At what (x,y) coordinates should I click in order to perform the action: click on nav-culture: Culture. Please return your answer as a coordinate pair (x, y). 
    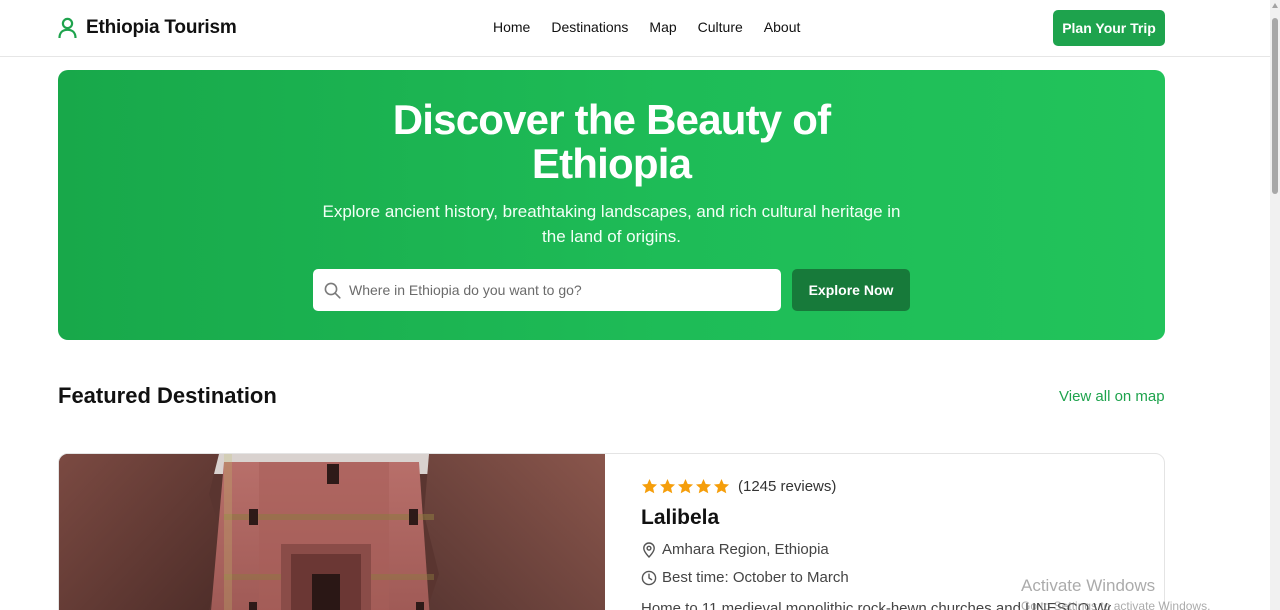
    Looking at the image, I should click on (720, 27).